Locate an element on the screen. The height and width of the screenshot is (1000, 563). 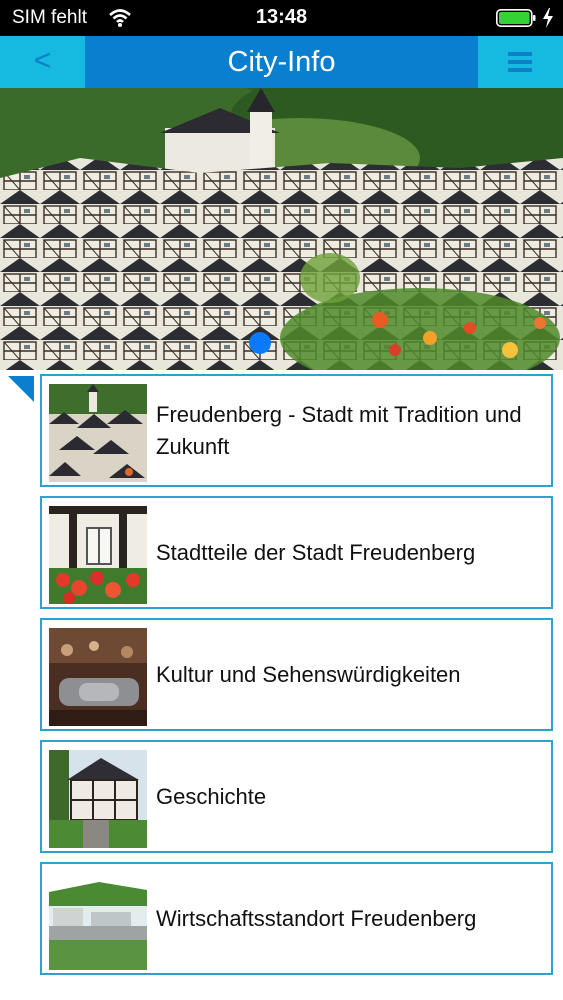
list-item-label: Kultur und Sehenswürdigkeiten is located at coordinates (308, 674).